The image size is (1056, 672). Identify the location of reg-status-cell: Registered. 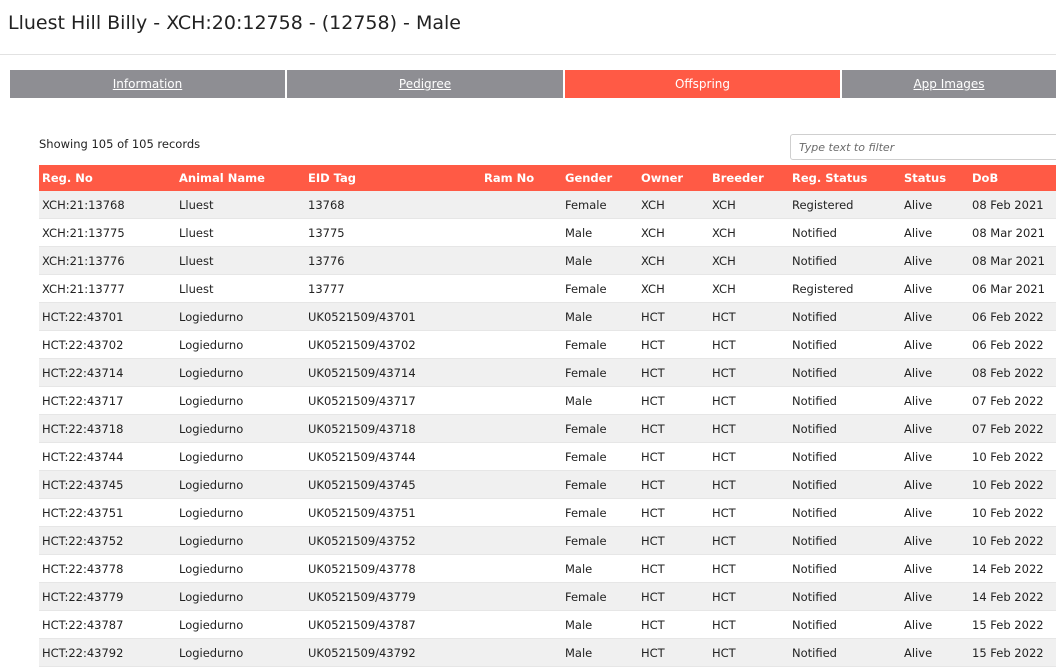
(845, 288).